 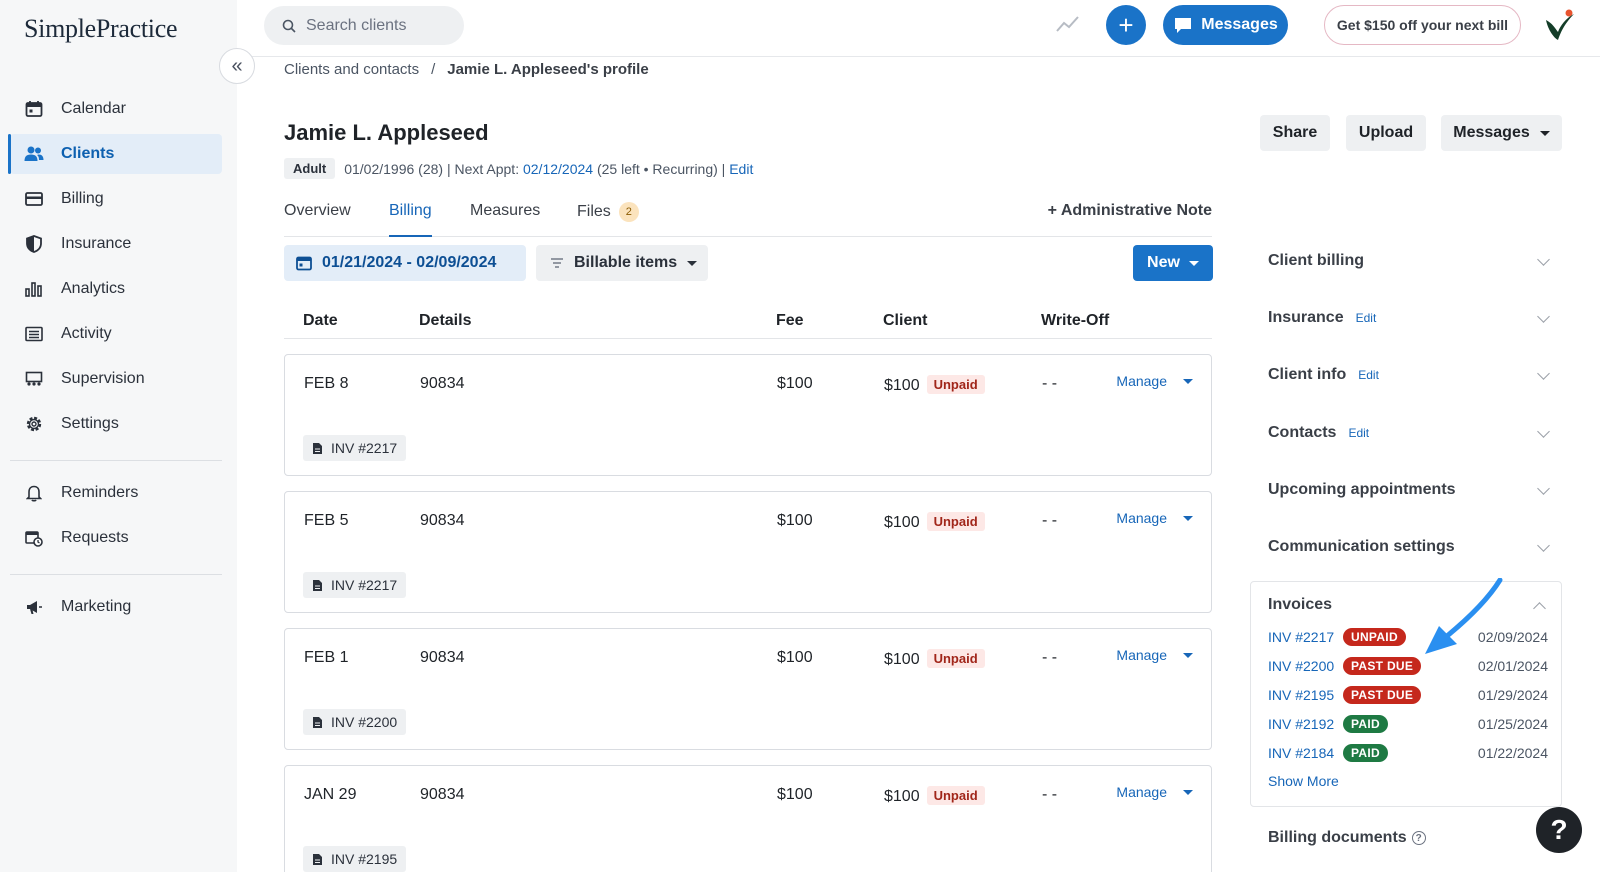 I want to click on client-info-section: Client info Edit, so click(x=1409, y=375).